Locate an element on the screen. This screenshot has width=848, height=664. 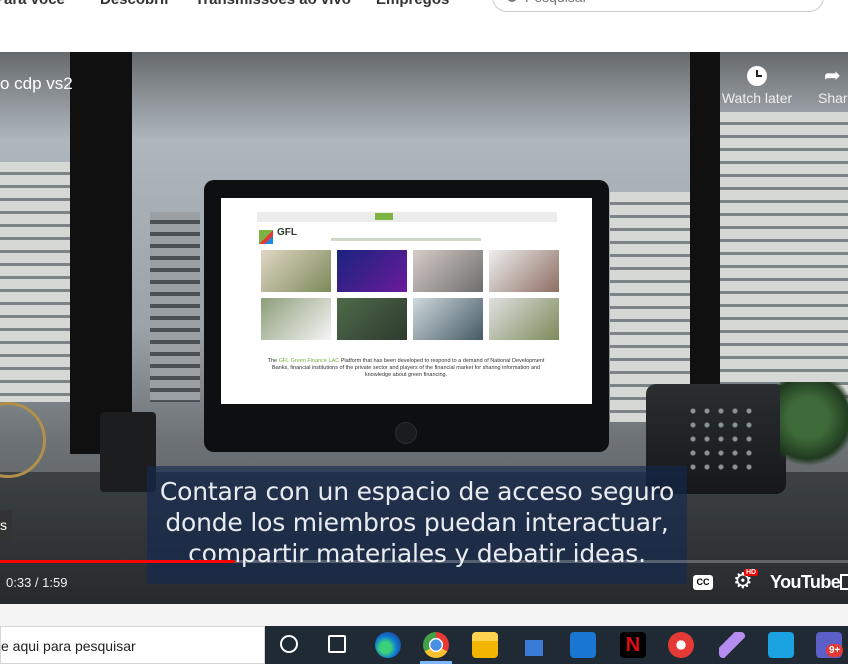
tile-webinars is located at coordinates (524, 319).